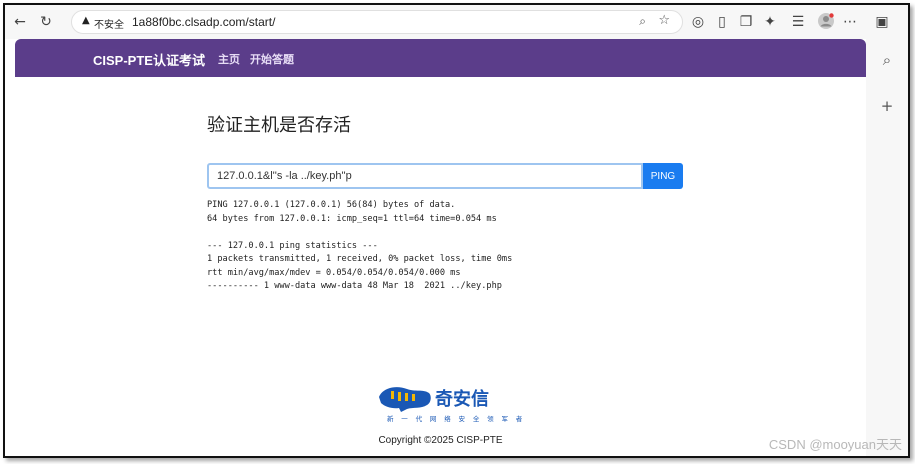 The height and width of the screenshot is (464, 915). I want to click on output-line: --- 127.0.0.1 ping statistics ---, so click(292, 245).